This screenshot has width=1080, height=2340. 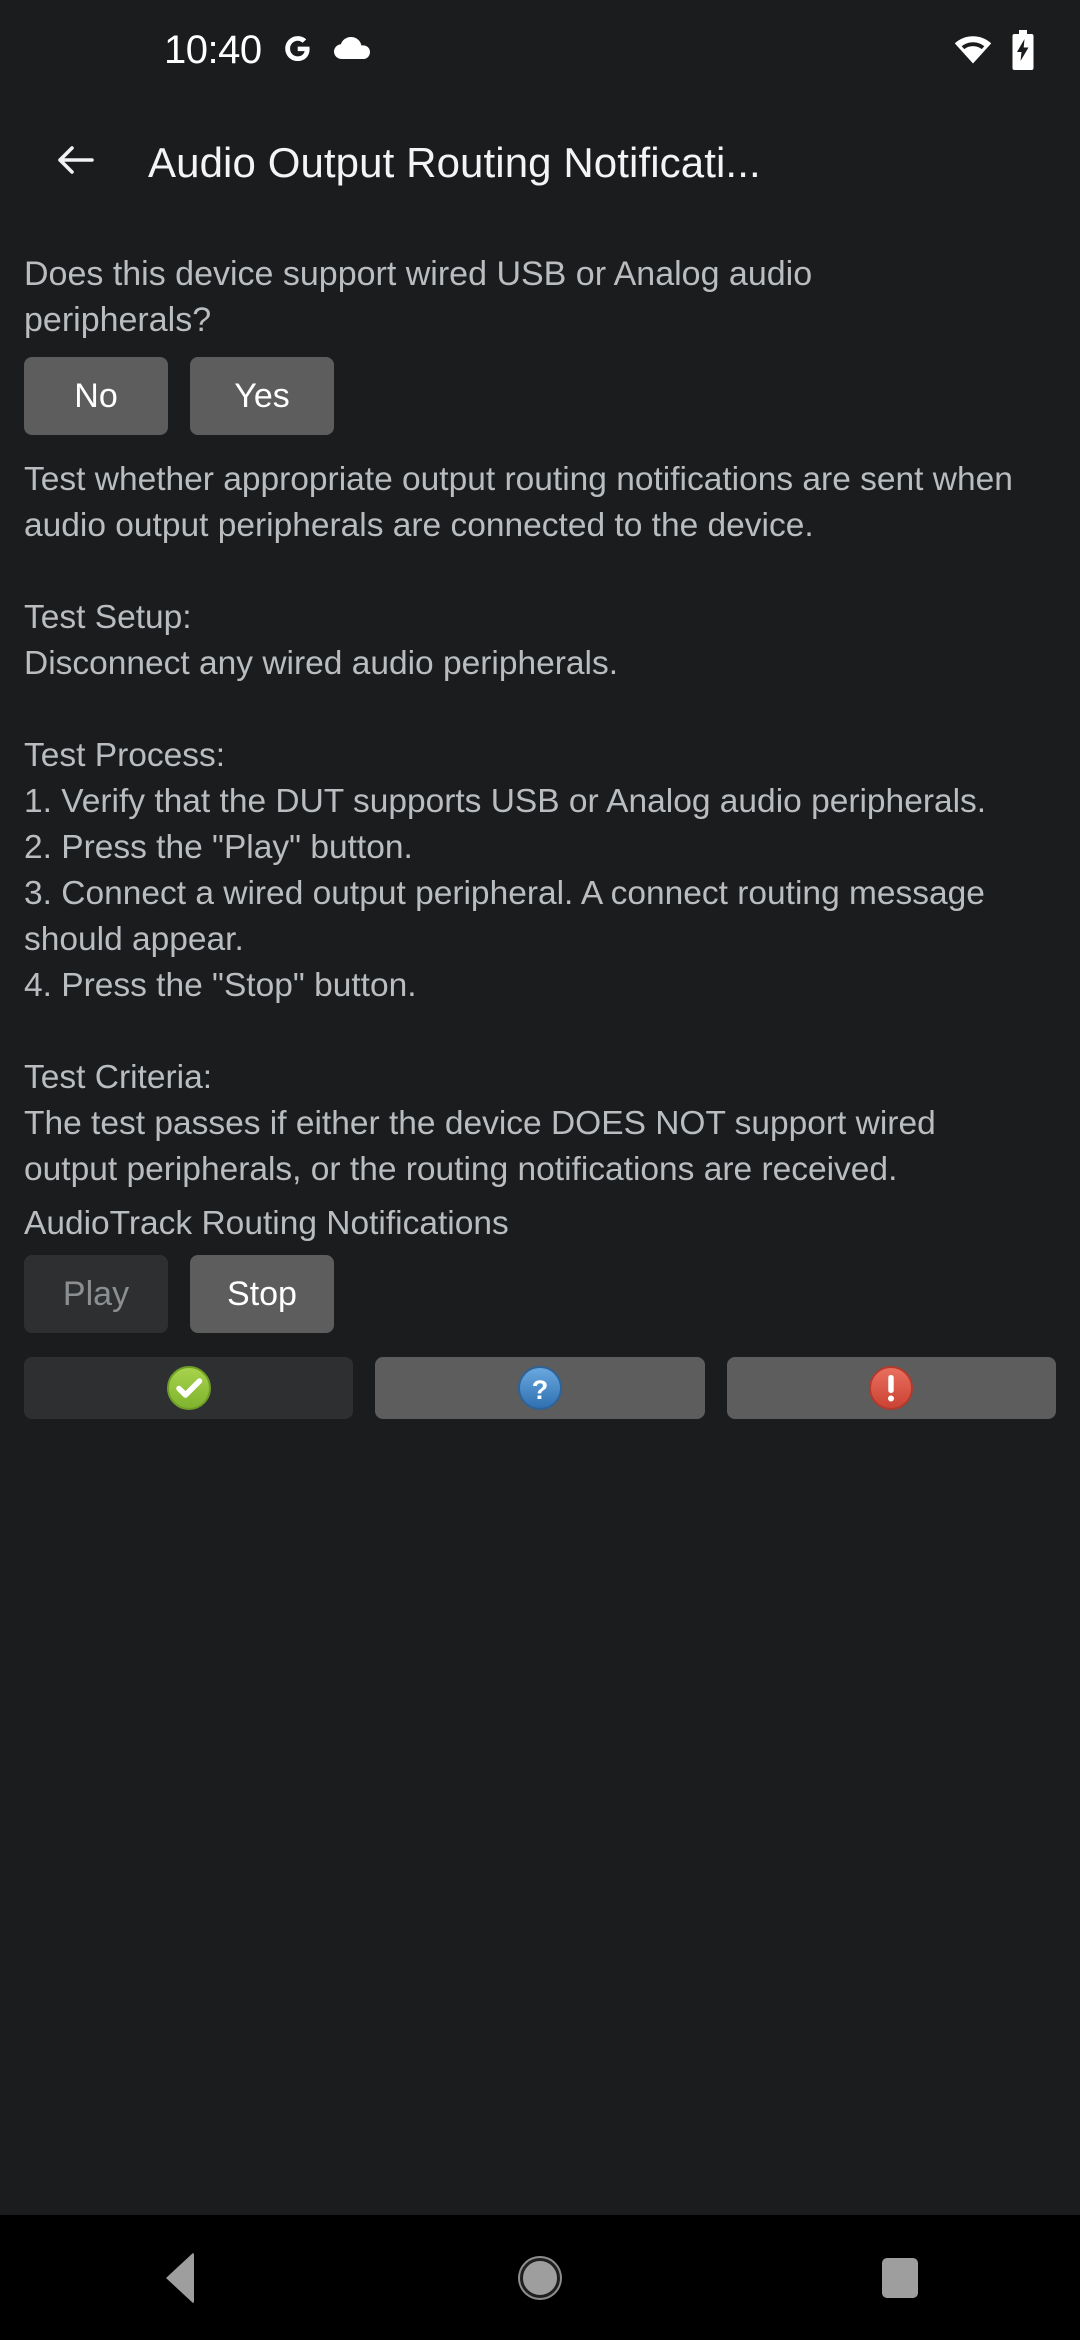 I want to click on exclamation-circle-icon, so click(x=891, y=1388).